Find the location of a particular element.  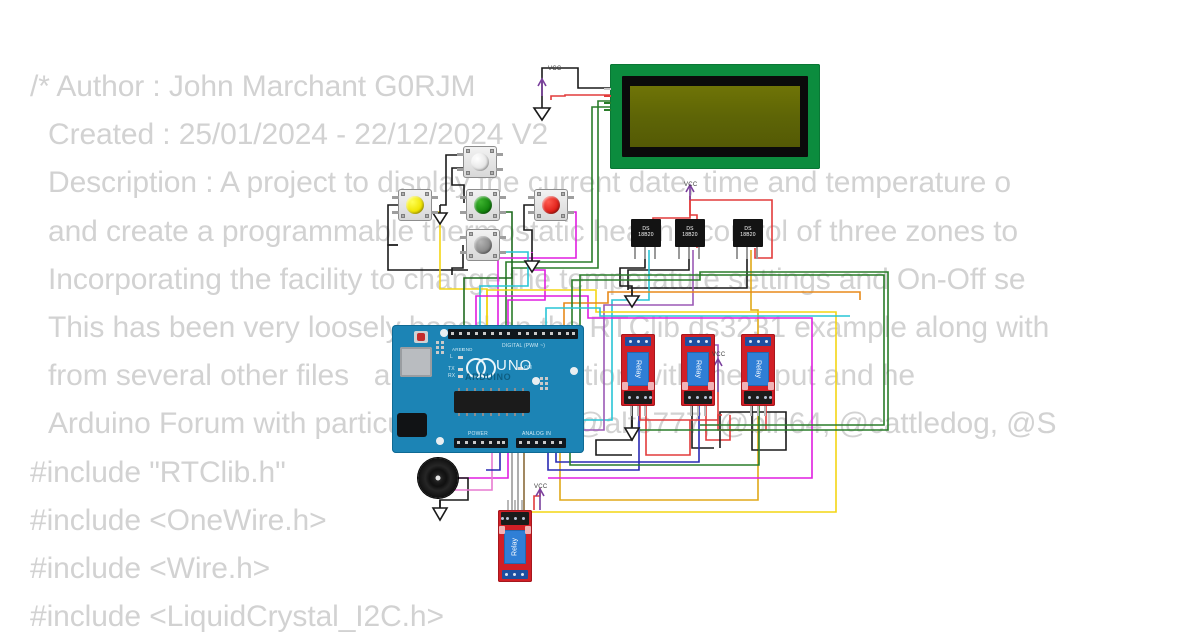

board-brand-label: ARDUINO is located at coordinates (488, 377).